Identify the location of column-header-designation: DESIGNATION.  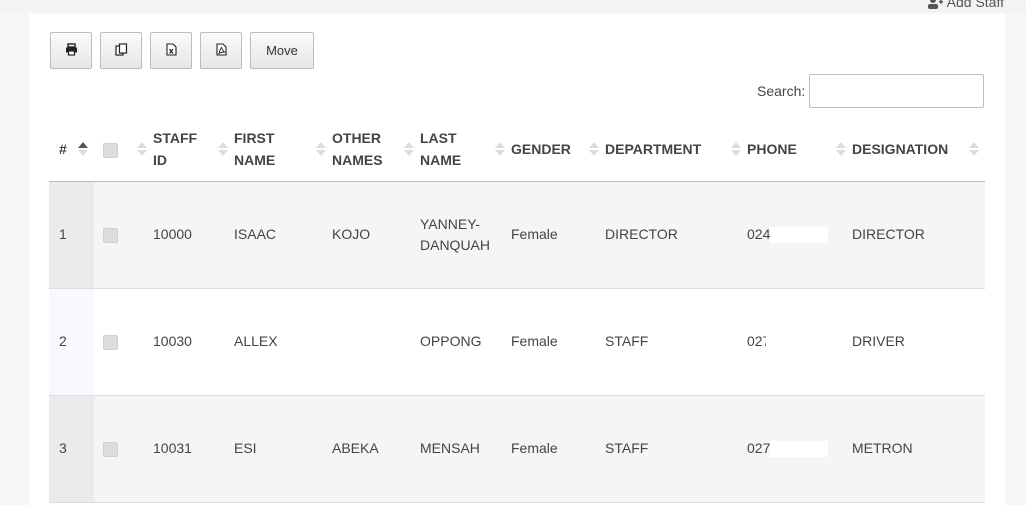
(918, 149).